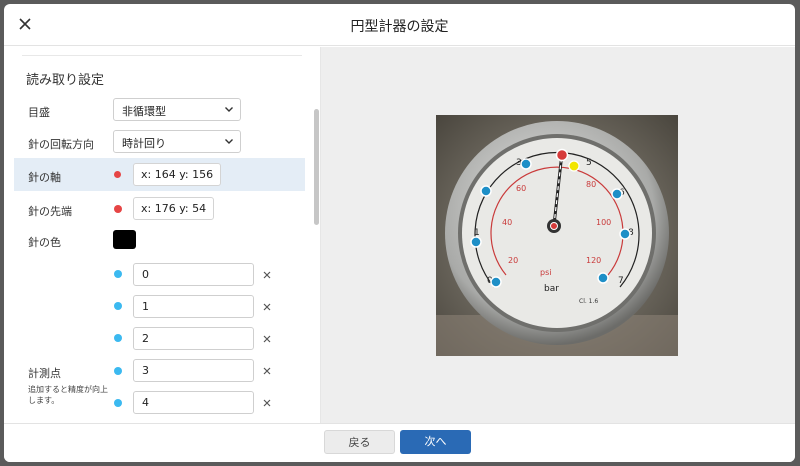 The height and width of the screenshot is (466, 800). What do you see at coordinates (193, 370) in the screenshot?
I see `point-input-3: 3` at bounding box center [193, 370].